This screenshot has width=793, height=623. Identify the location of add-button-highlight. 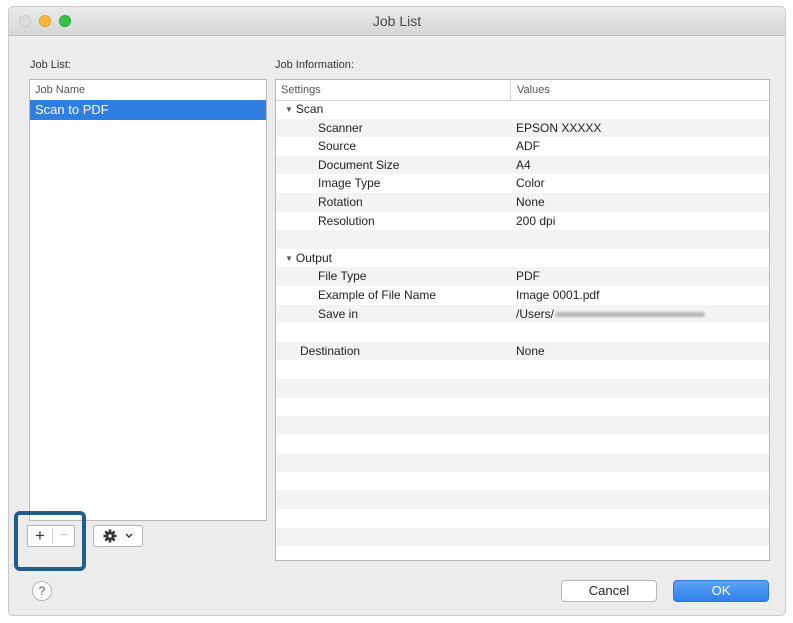
(50, 541).